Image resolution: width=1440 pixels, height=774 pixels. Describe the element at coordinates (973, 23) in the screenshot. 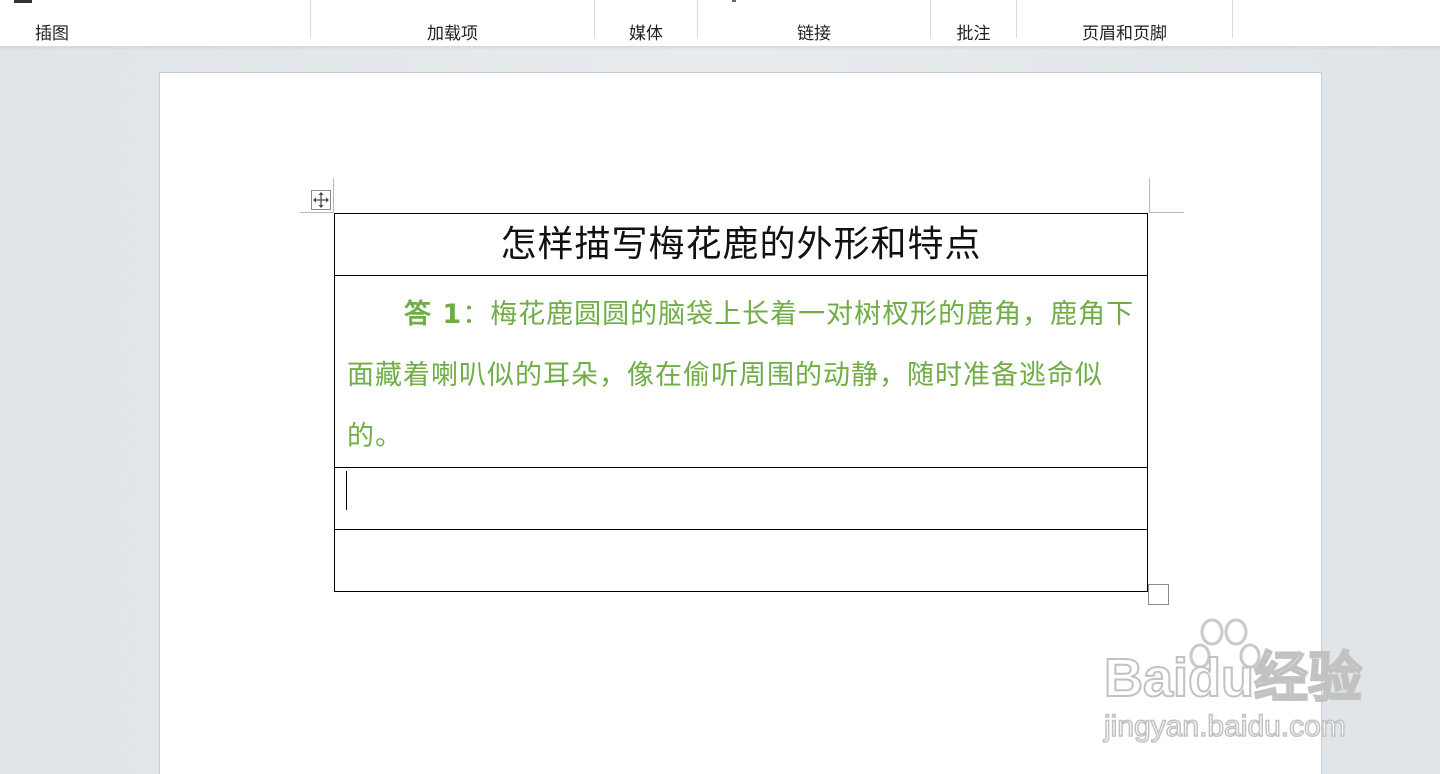

I see `ribbon-group-comments: 批注` at that location.